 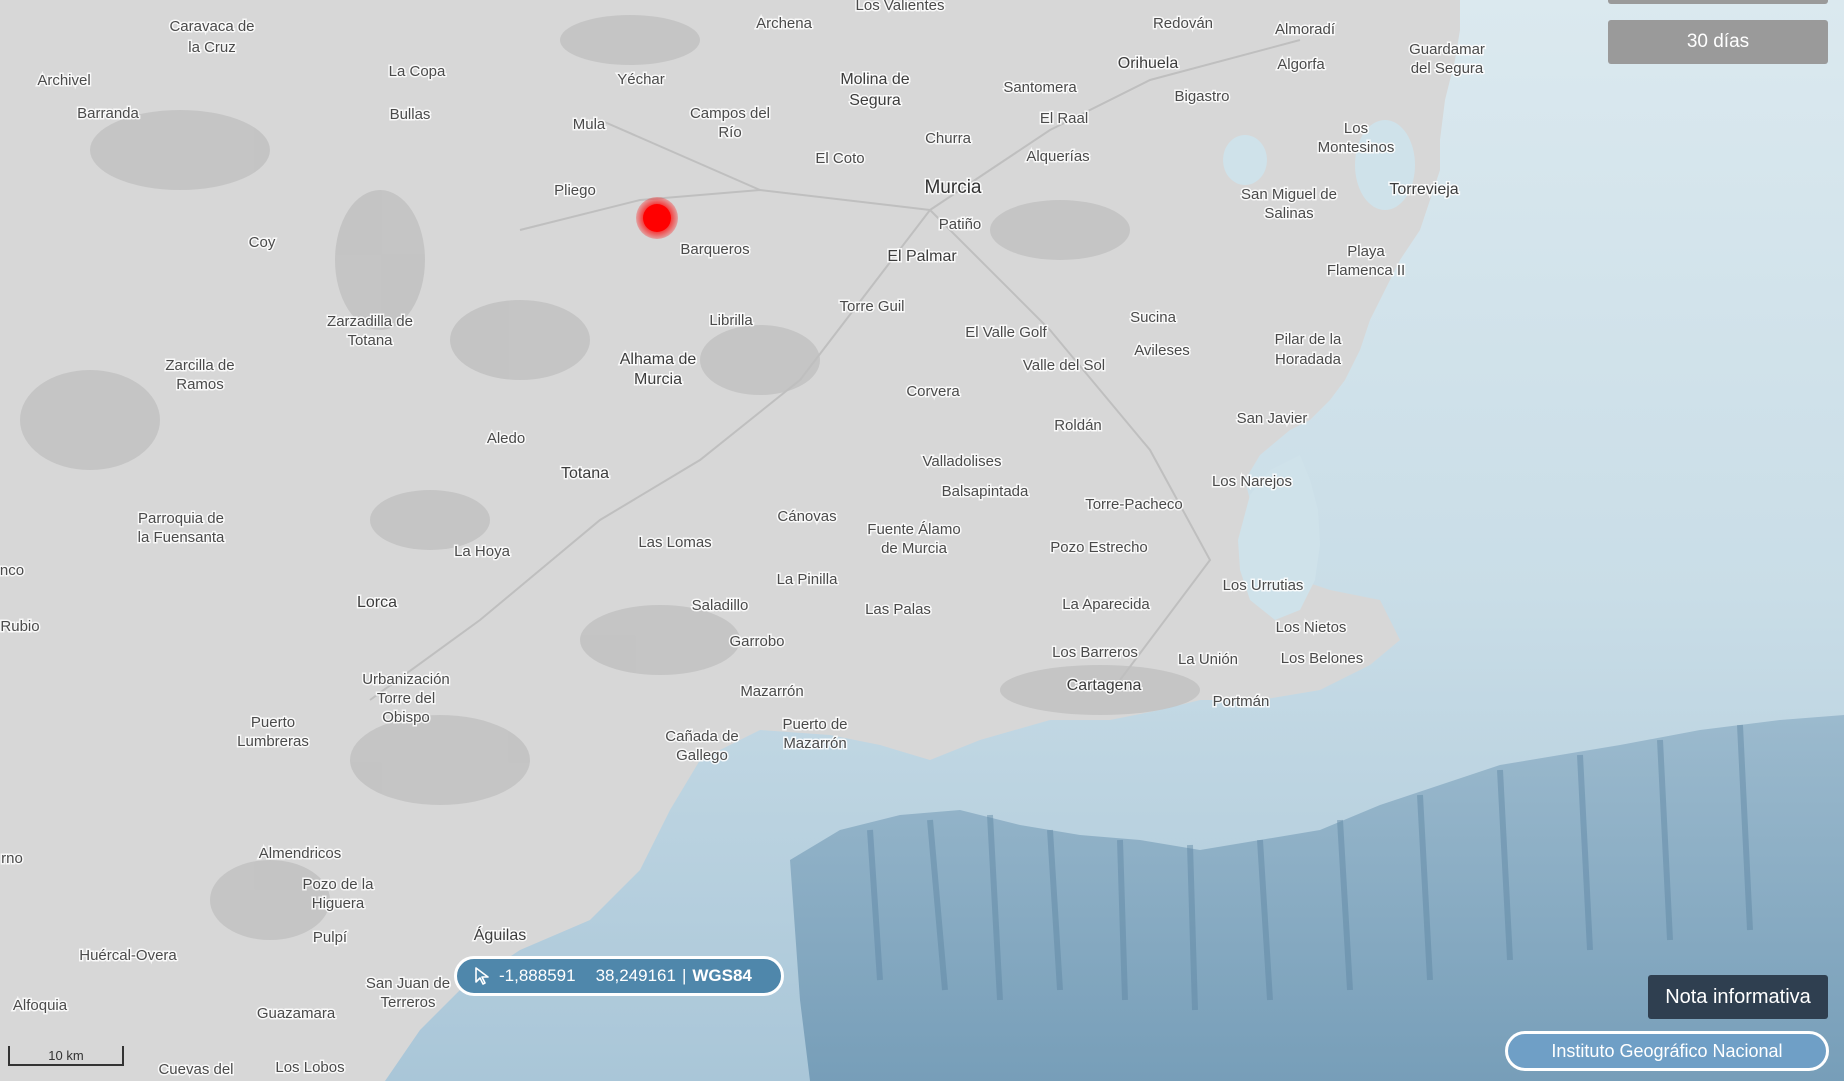 What do you see at coordinates (960, 224) in the screenshot?
I see `place-label: Patiño` at bounding box center [960, 224].